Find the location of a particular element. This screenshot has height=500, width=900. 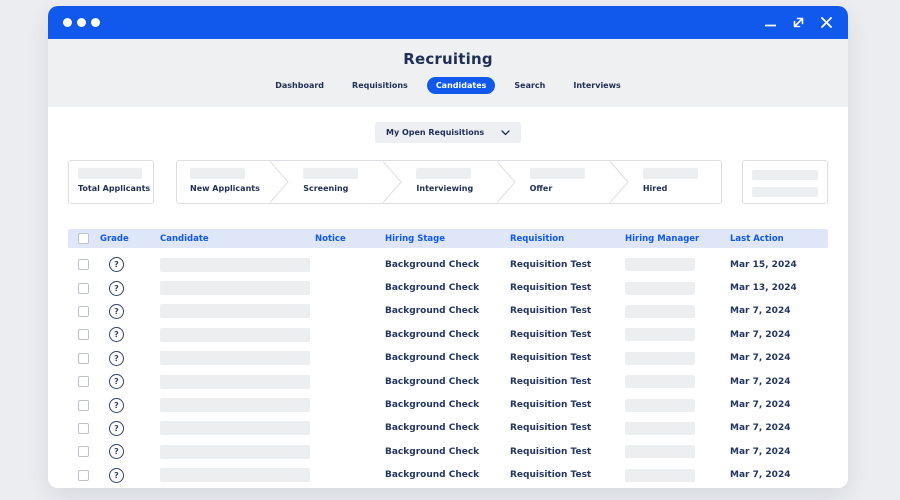

select-all-checkbox is located at coordinates (83, 238).